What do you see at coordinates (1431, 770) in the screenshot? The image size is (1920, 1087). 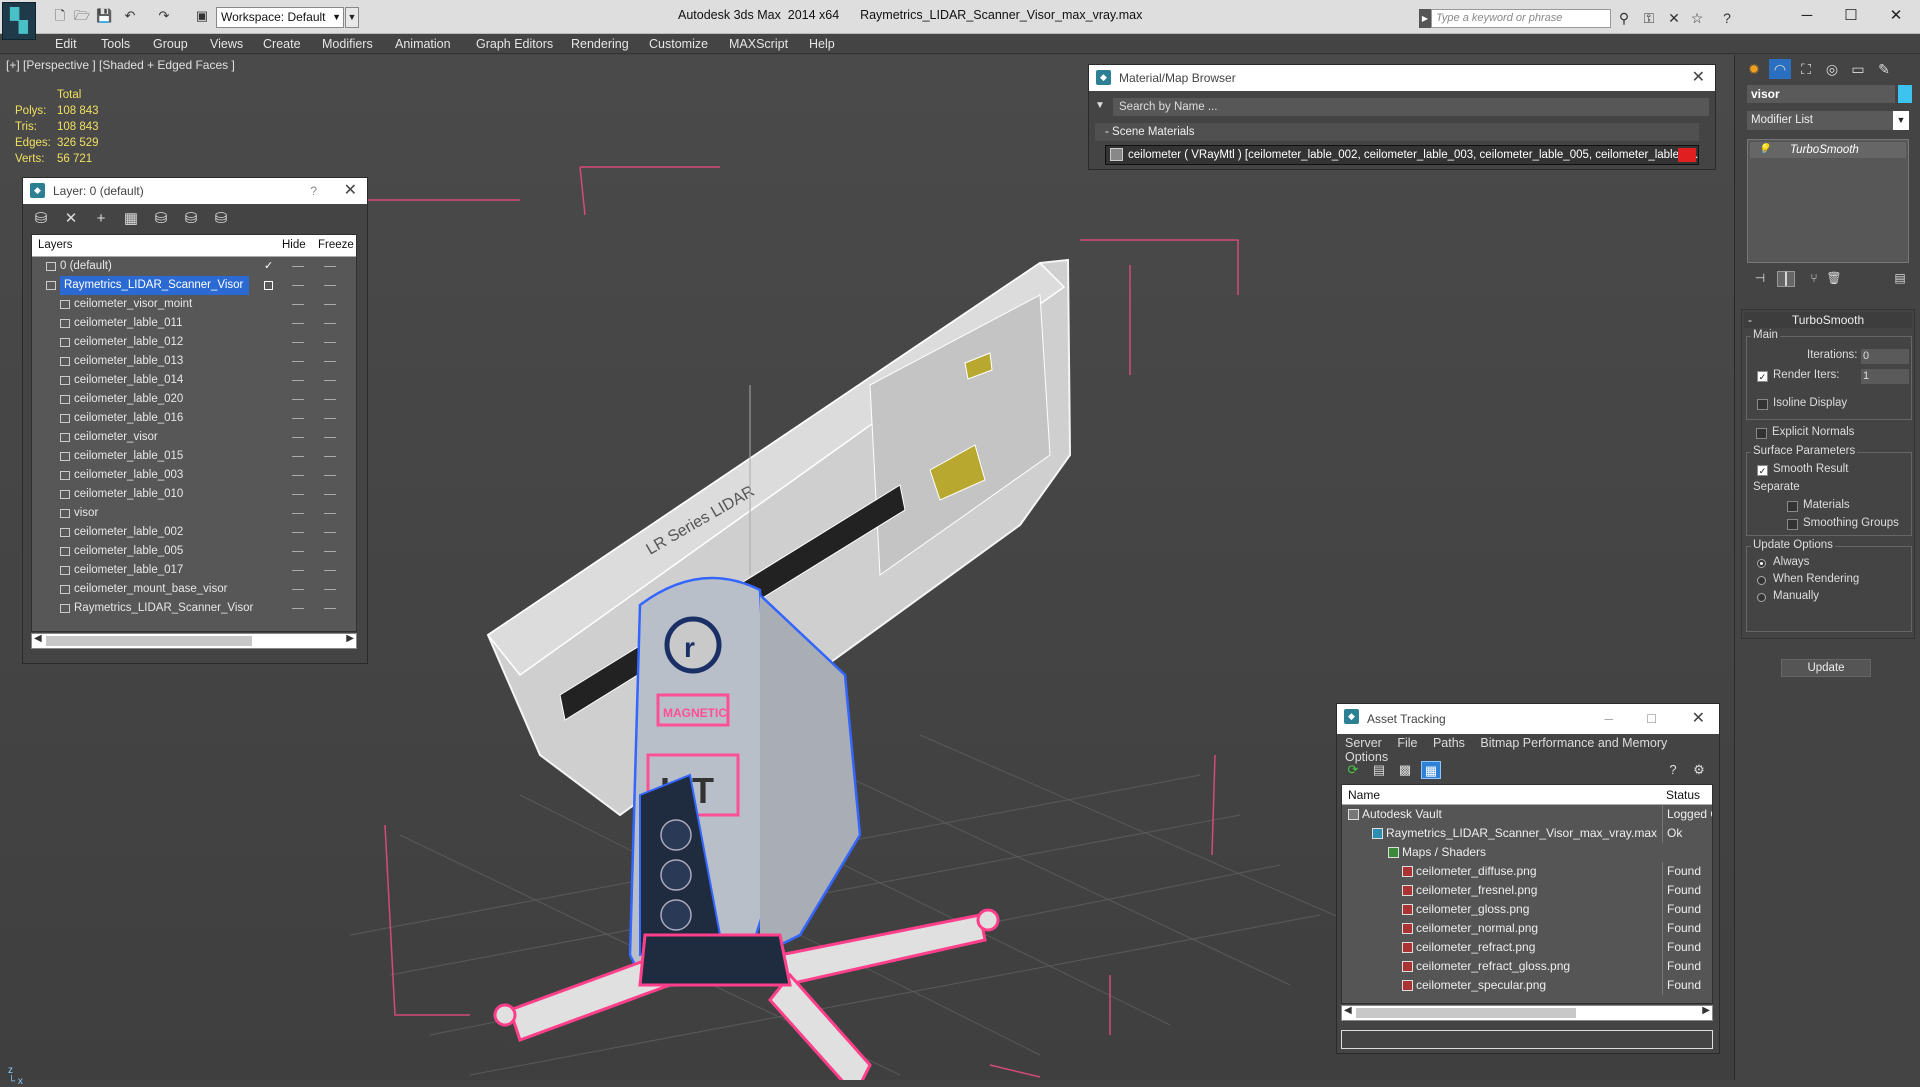 I see `table-view-icon: ▦` at bounding box center [1431, 770].